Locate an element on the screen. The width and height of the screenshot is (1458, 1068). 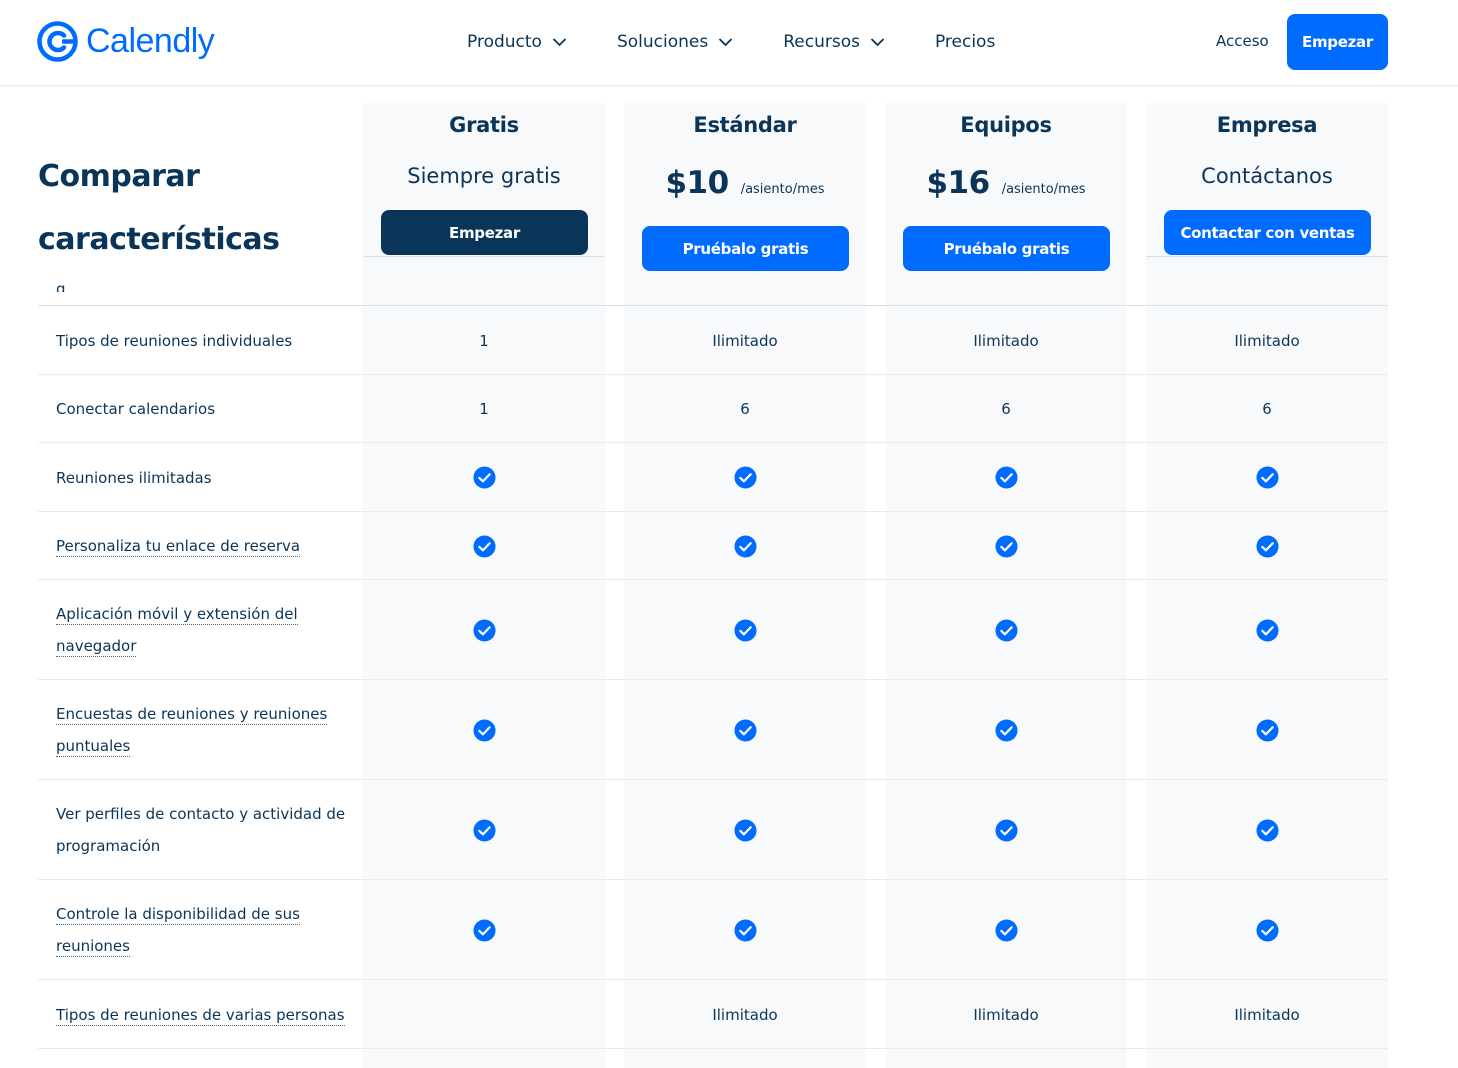
feature-label-line: navegador is located at coordinates (96, 647).